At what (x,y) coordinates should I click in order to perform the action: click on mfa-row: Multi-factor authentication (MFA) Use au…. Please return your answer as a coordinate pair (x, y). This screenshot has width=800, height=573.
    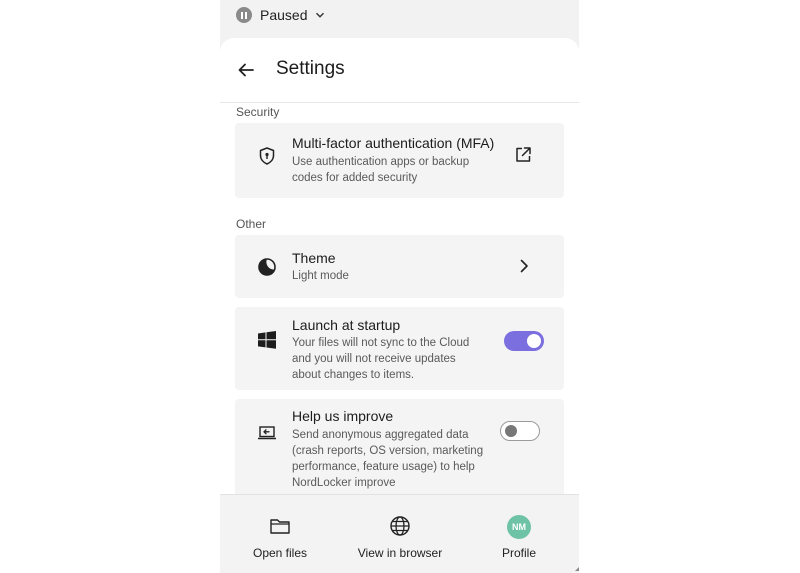
    Looking at the image, I should click on (399, 160).